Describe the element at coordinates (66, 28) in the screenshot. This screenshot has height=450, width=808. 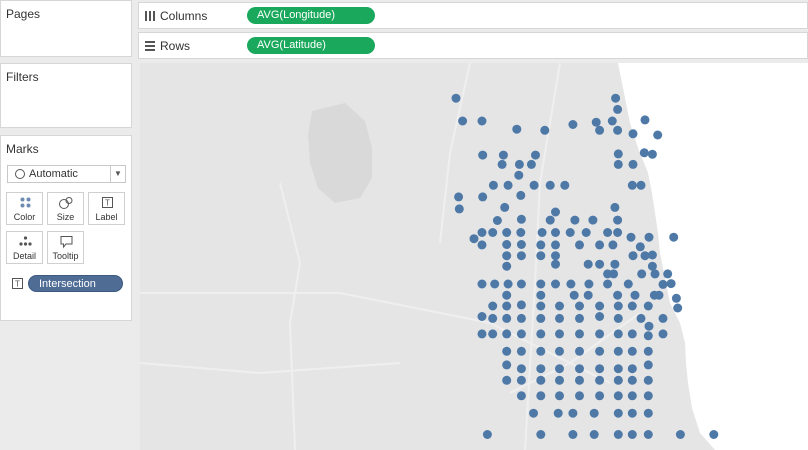
I see `pages-card: Pages` at that location.